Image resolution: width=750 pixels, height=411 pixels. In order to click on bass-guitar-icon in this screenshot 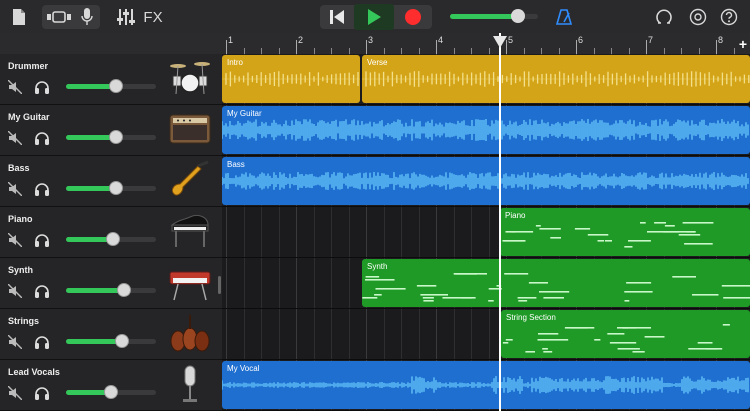, I will do `click(190, 181)`.